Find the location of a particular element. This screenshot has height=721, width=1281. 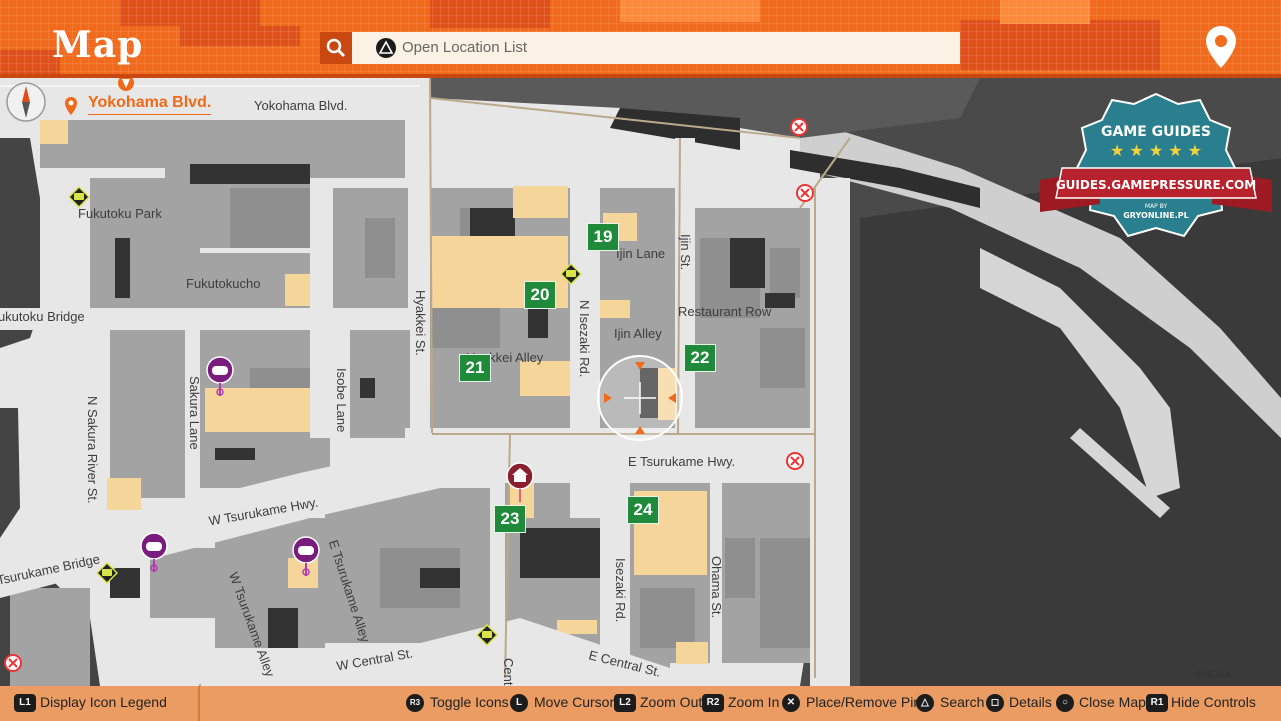

street-label: Ijin Alley is located at coordinates (638, 333).